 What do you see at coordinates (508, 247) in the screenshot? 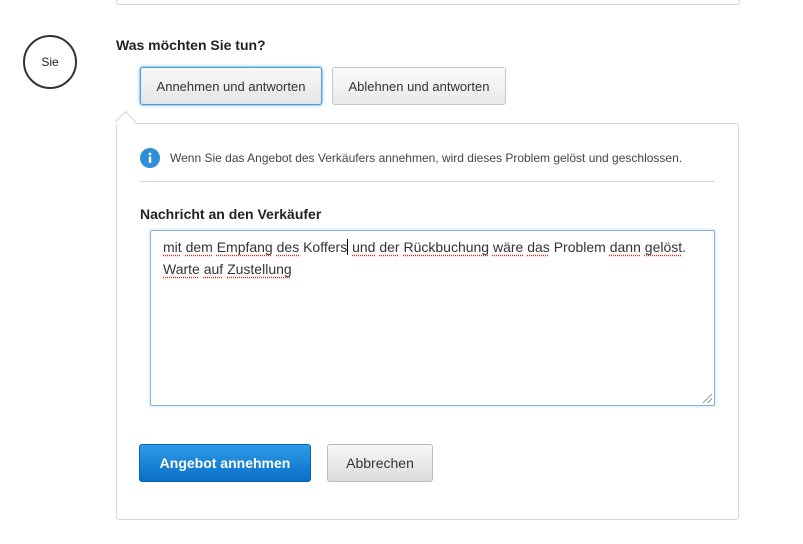
I see `message-word: wäre` at bounding box center [508, 247].